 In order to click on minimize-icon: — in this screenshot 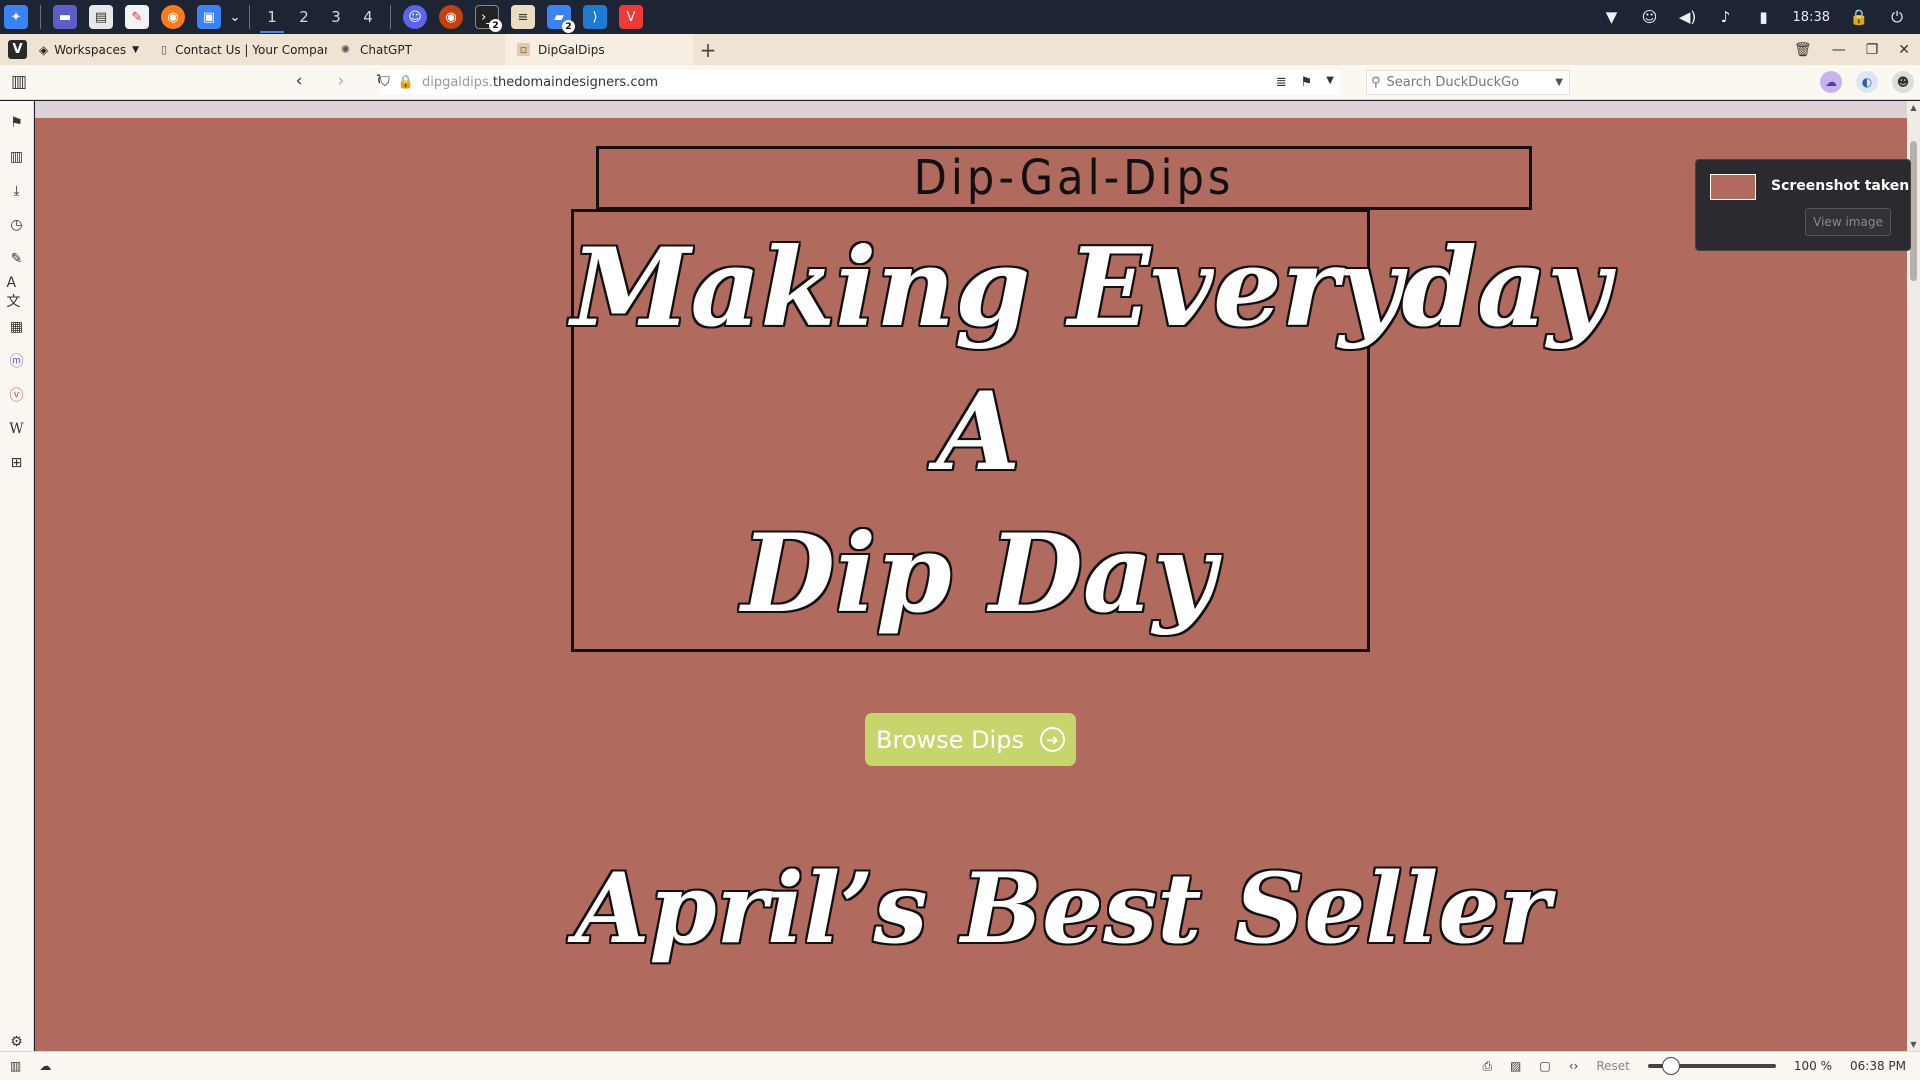, I will do `click(1839, 50)`.